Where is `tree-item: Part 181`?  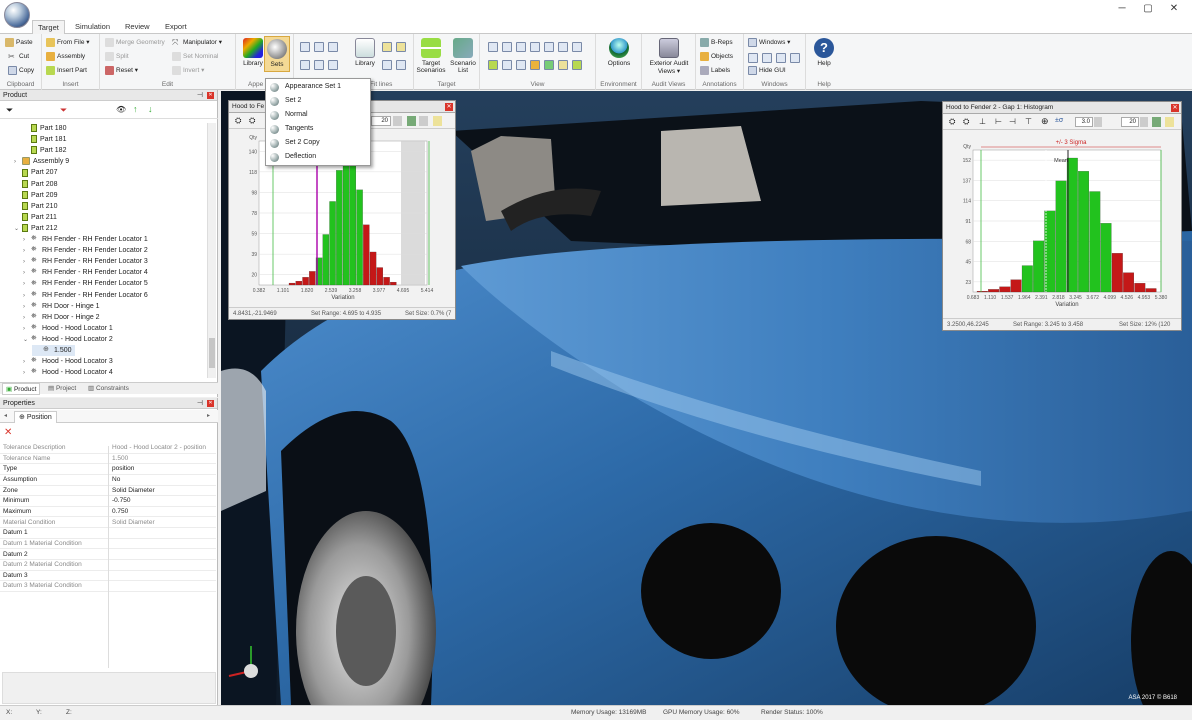
tree-item: Part 181 is located at coordinates (44, 139).